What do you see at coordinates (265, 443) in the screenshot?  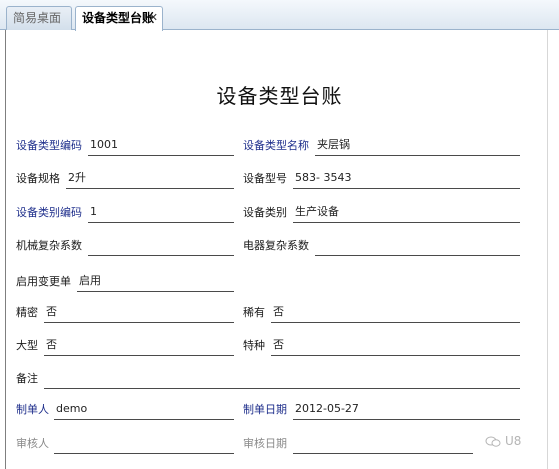 I see `review-date-label: 审核日期` at bounding box center [265, 443].